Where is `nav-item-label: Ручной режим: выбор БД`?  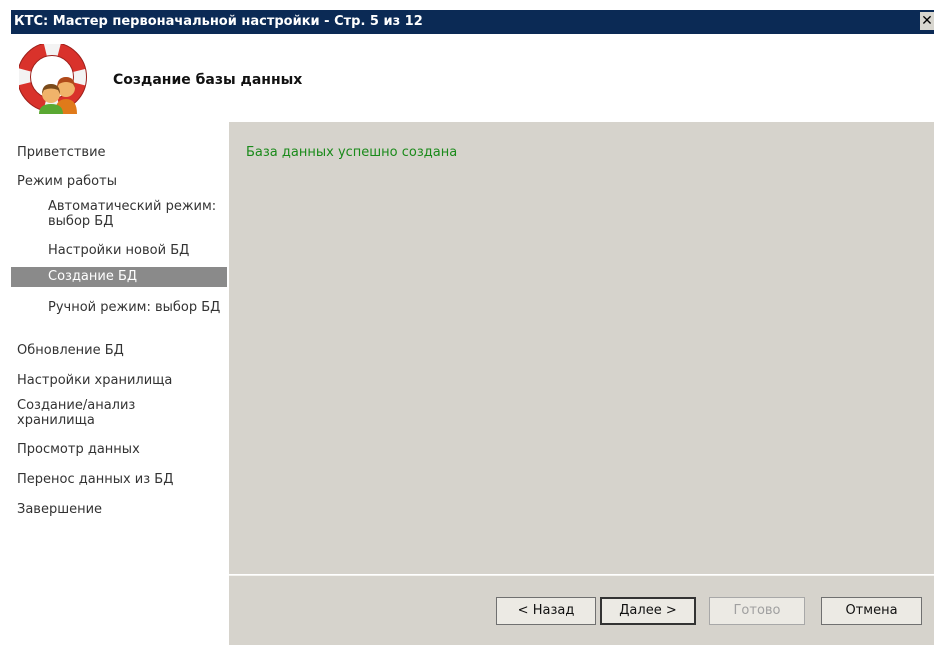 nav-item-label: Ручной режим: выбор БД is located at coordinates (134, 307).